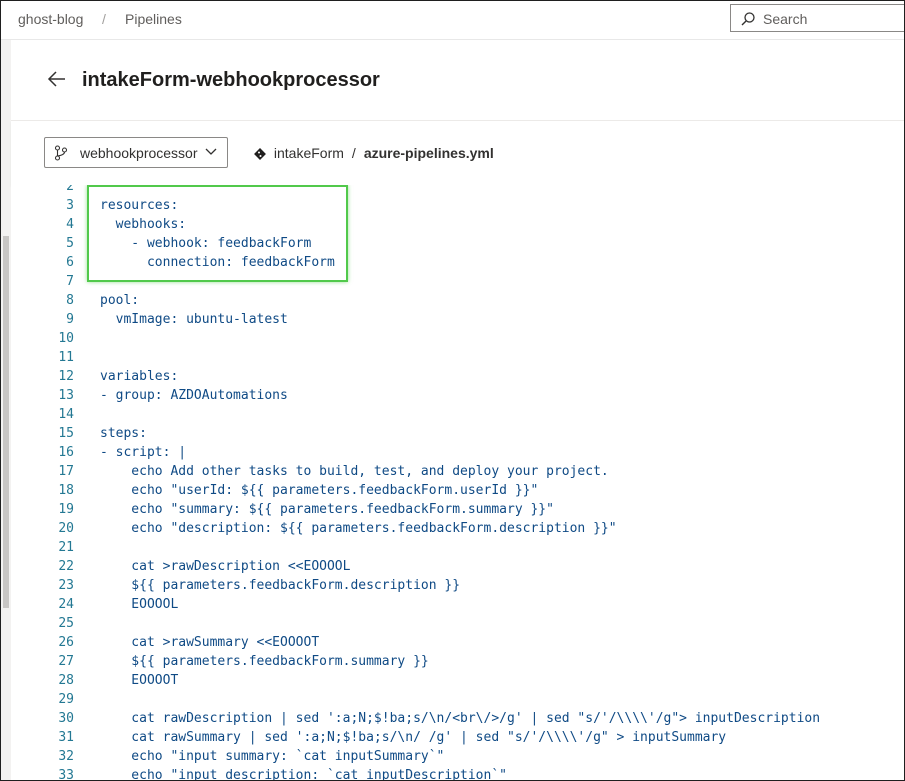 The image size is (905, 781). I want to click on code-text: ${{ parameters.feedbackForm.summary }}, so click(264, 661).